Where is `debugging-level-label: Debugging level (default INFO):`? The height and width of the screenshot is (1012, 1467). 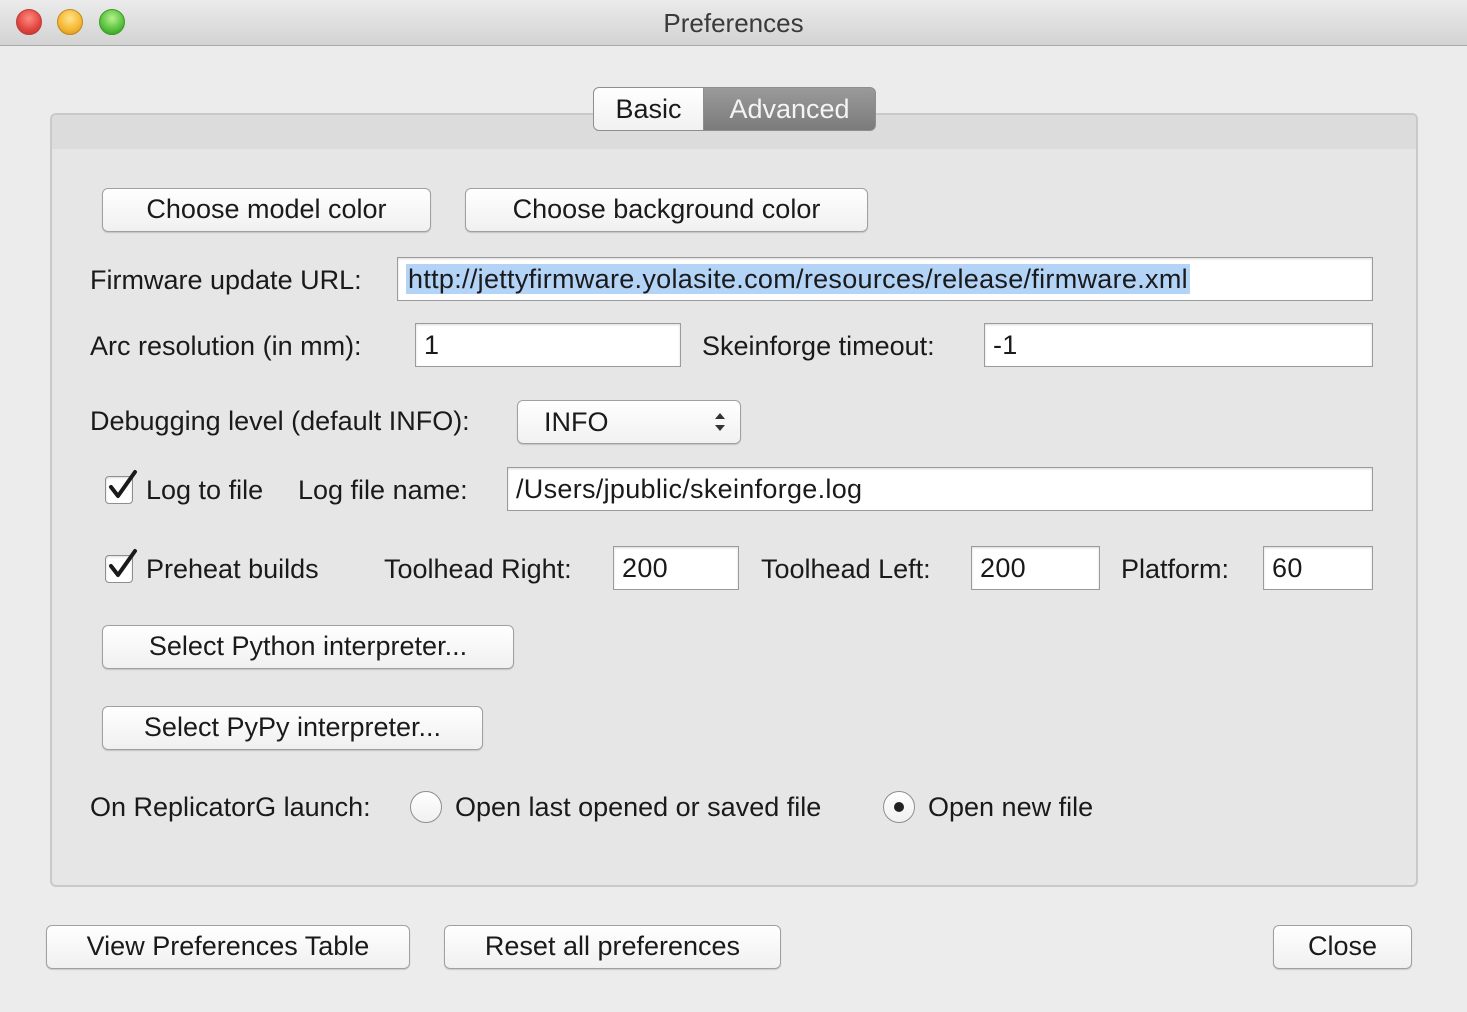 debugging-level-label: Debugging level (default INFO): is located at coordinates (280, 421).